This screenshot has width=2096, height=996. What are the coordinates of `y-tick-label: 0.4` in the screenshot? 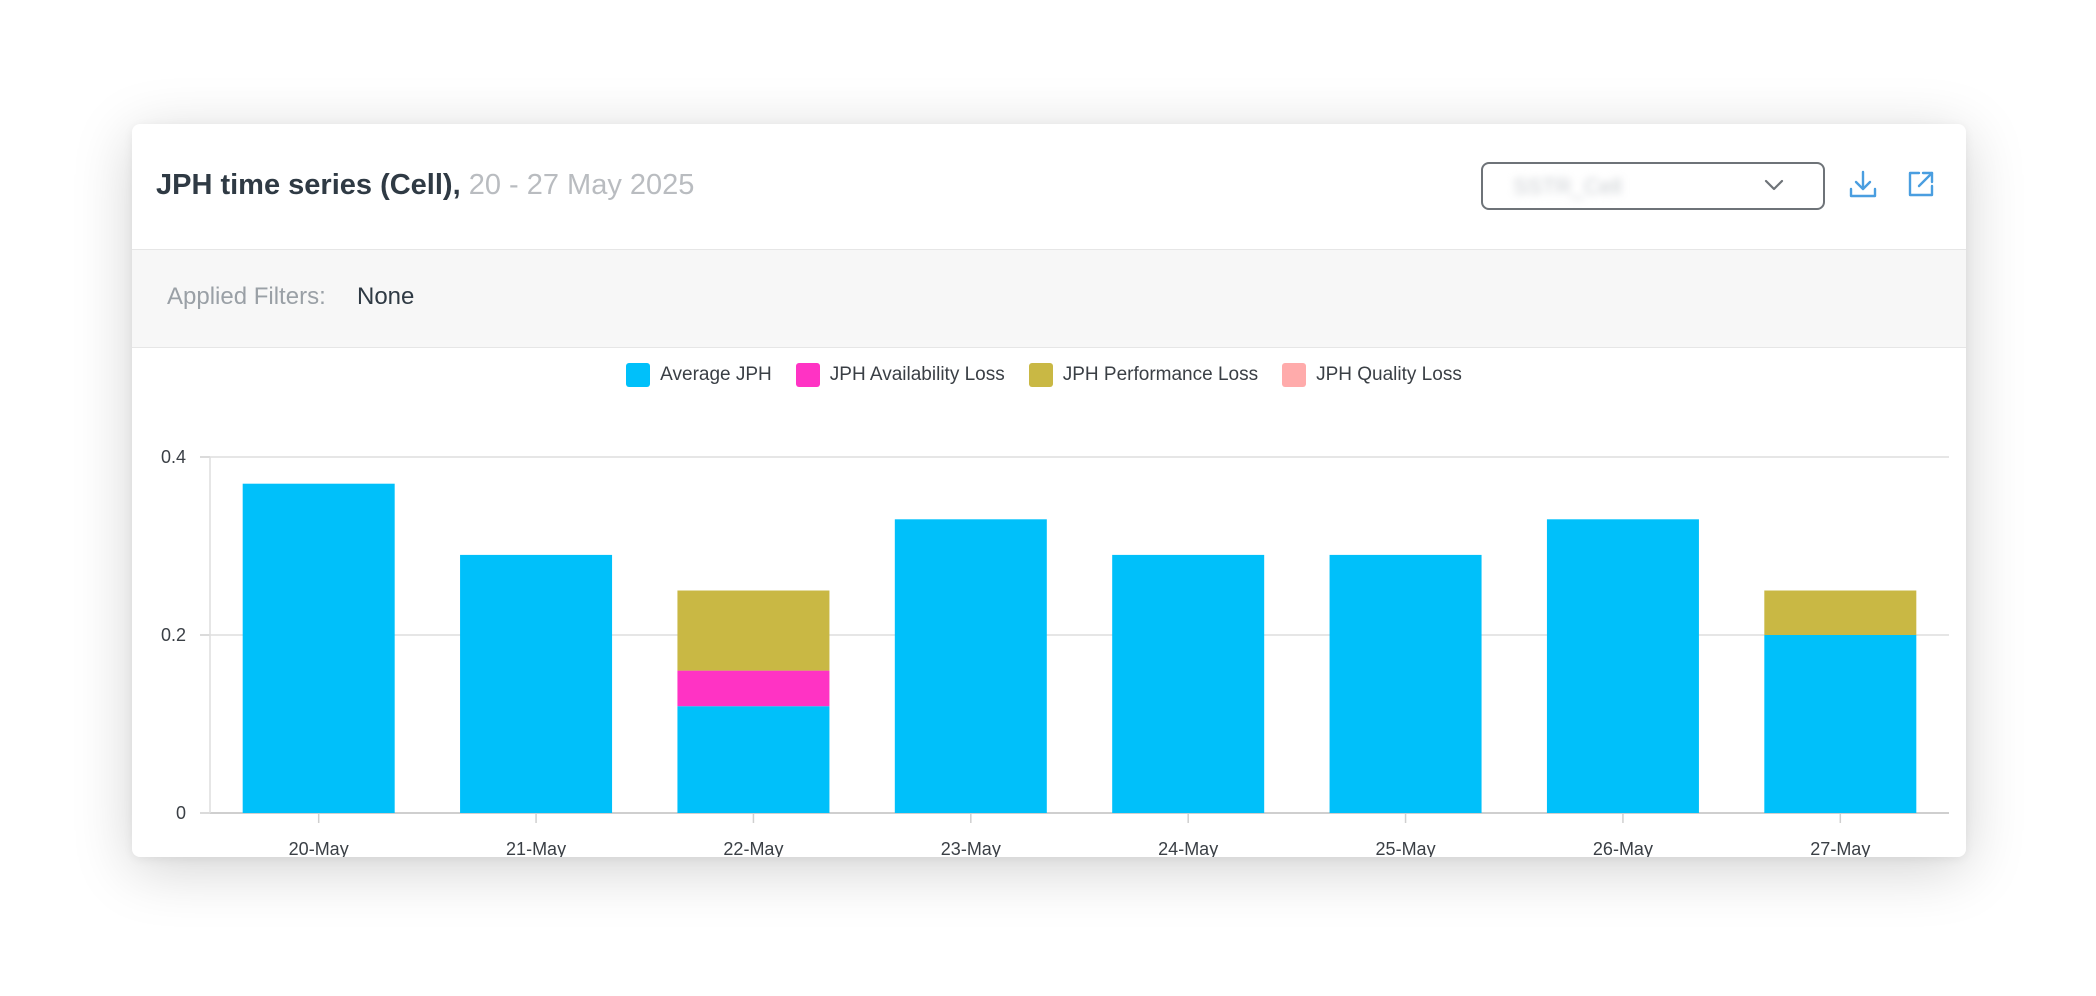 It's located at (173, 457).